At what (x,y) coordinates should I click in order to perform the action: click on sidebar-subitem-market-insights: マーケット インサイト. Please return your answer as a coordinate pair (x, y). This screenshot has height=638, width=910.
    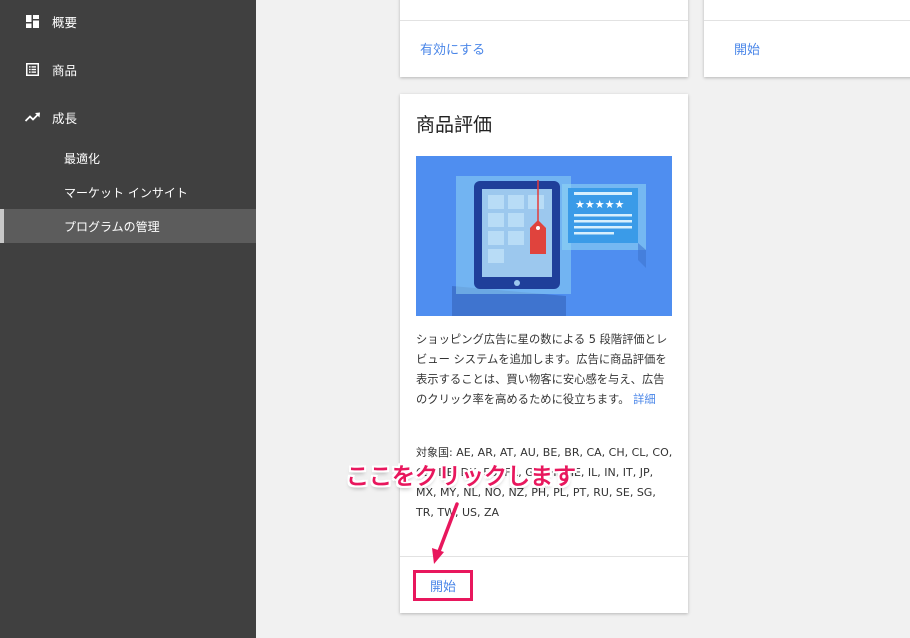
    Looking at the image, I should click on (128, 192).